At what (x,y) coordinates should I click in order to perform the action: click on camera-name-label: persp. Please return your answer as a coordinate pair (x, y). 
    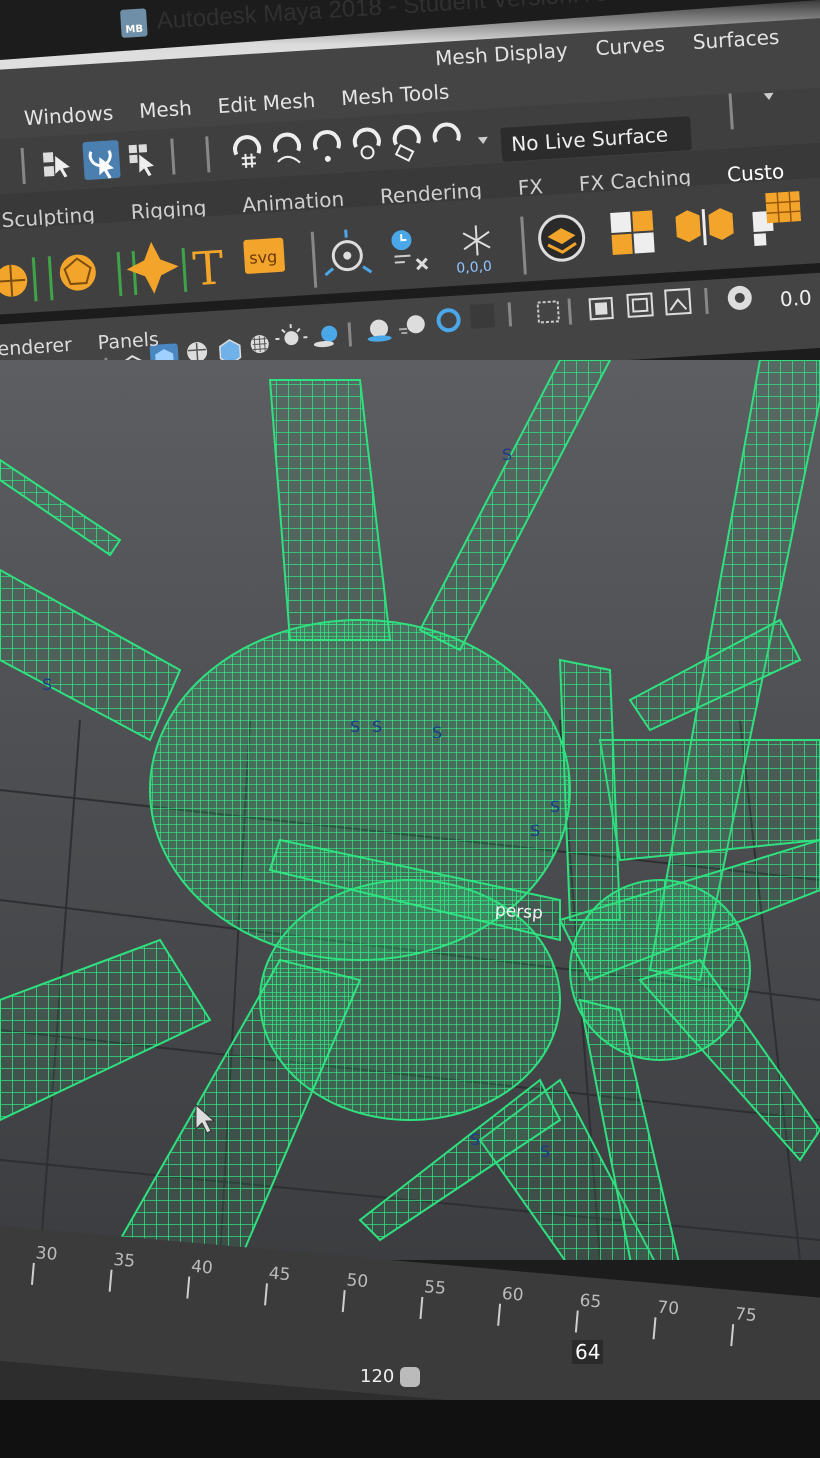
    Looking at the image, I should click on (519, 912).